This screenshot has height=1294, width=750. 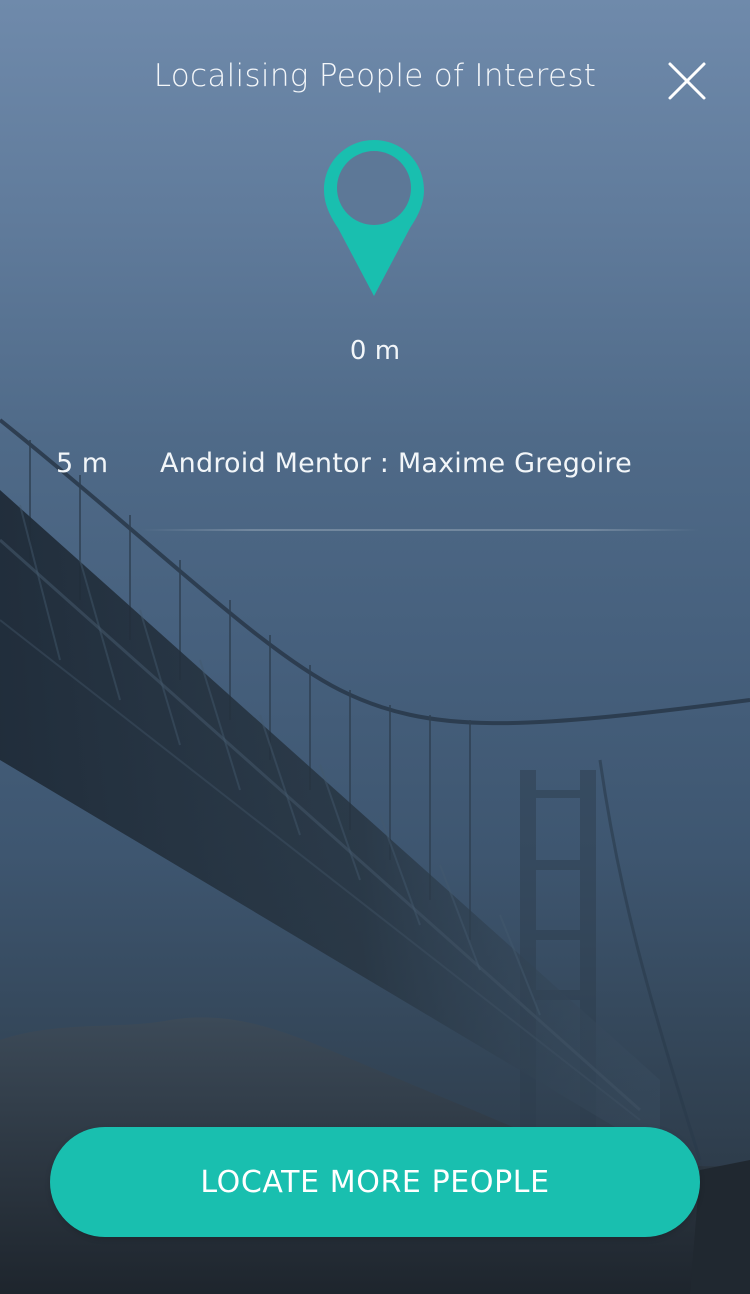 What do you see at coordinates (375, 351) in the screenshot?
I see `origin-distance-label: 0 m` at bounding box center [375, 351].